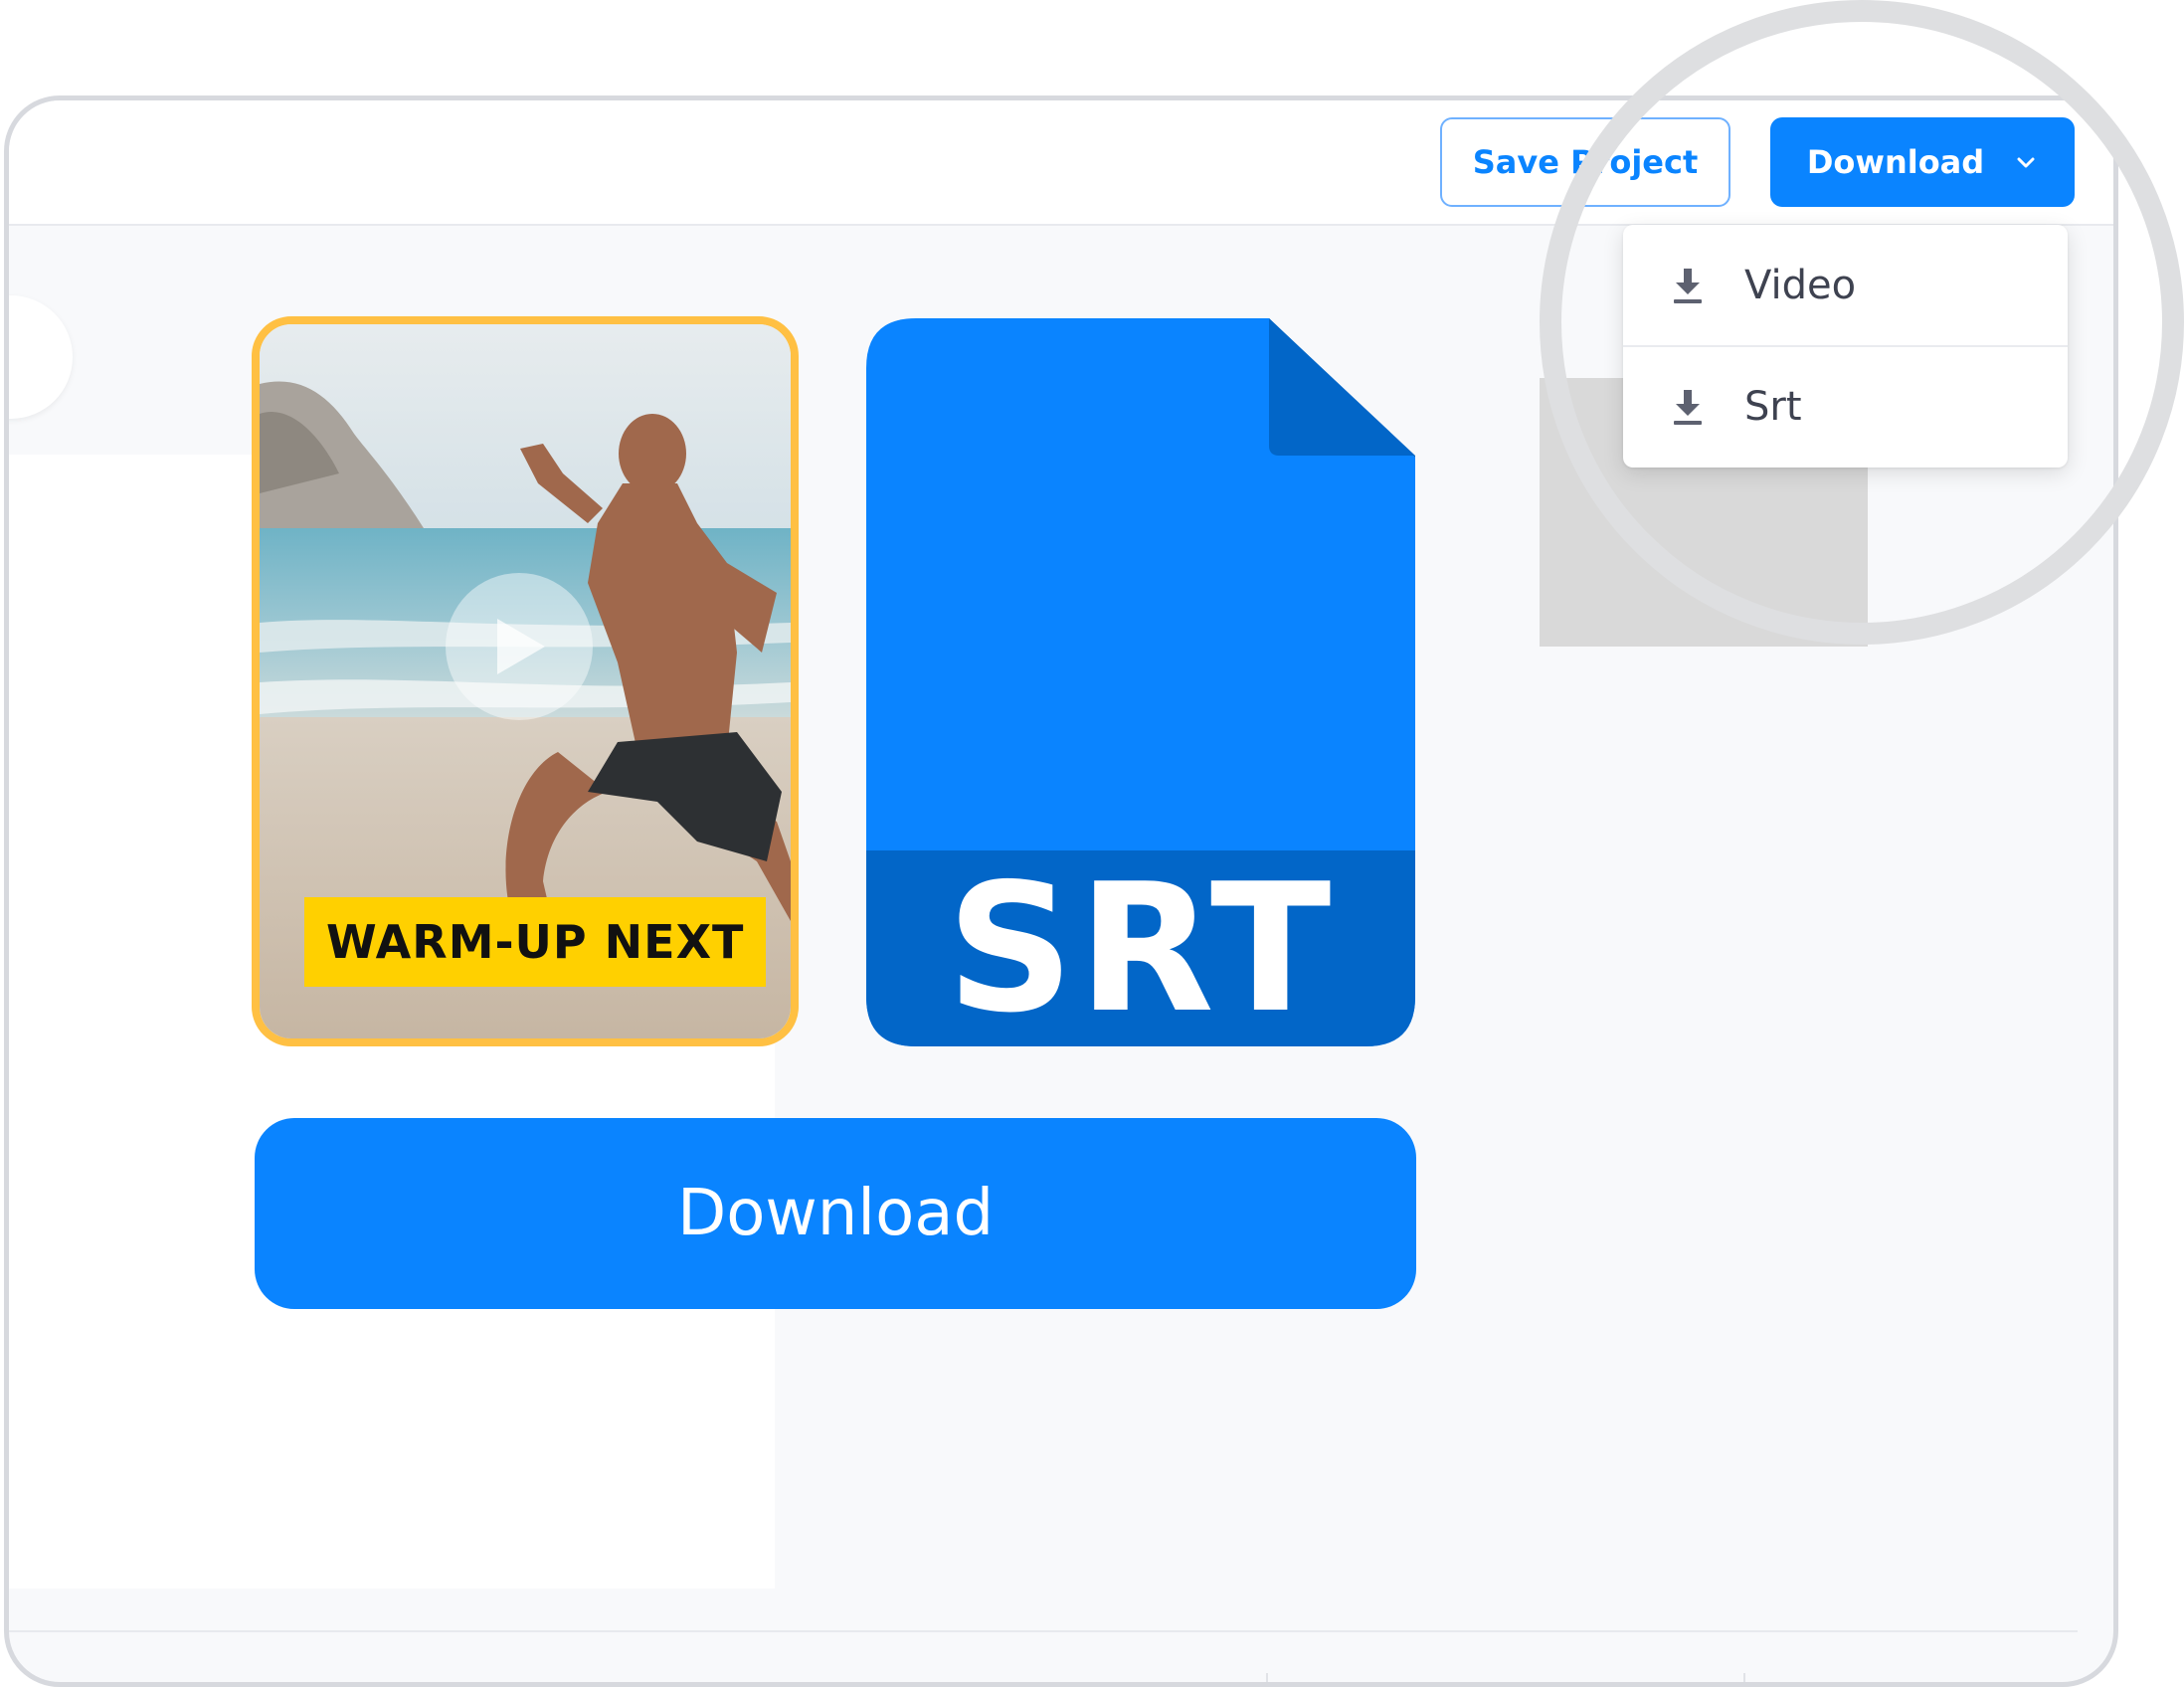 The image size is (2184, 1687). What do you see at coordinates (1845, 405) in the screenshot?
I see `menu-item-srt: Srt` at bounding box center [1845, 405].